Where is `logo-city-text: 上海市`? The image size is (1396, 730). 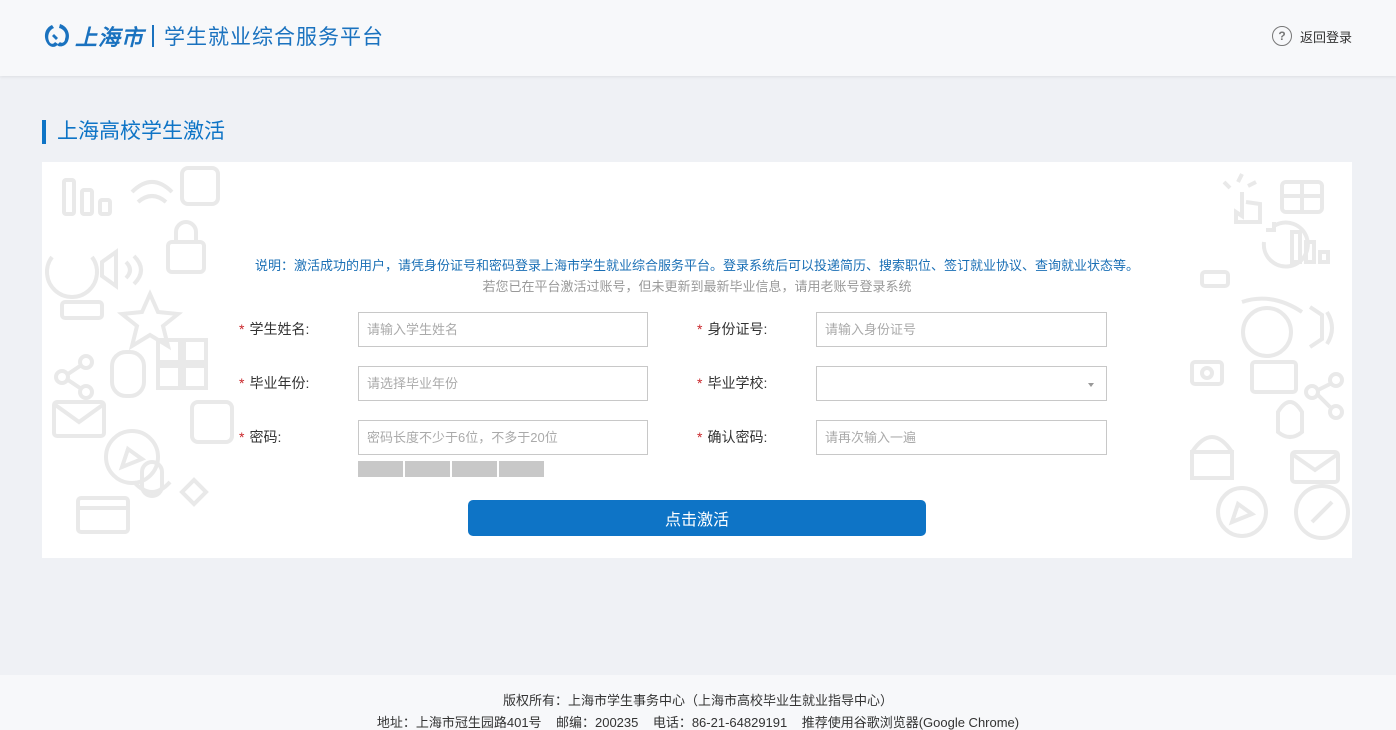
logo-city-text: 上海市 is located at coordinates (110, 38).